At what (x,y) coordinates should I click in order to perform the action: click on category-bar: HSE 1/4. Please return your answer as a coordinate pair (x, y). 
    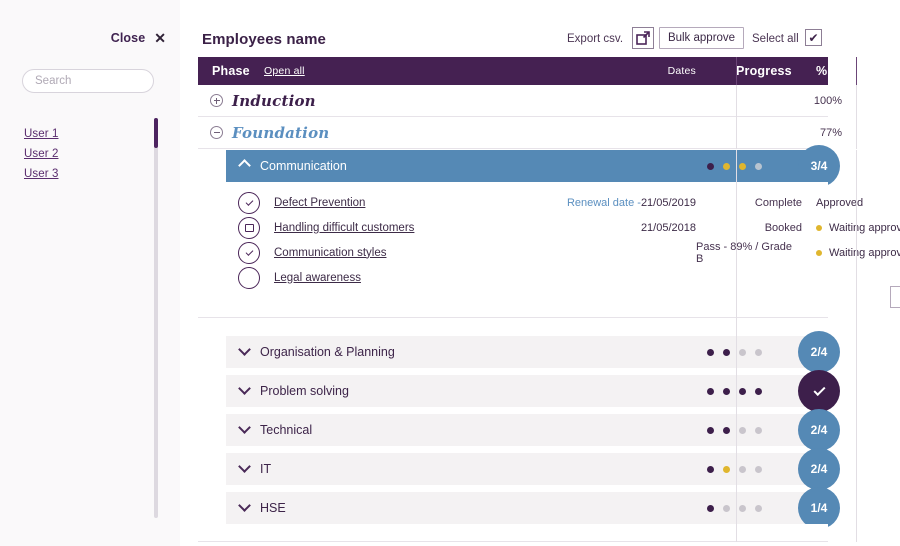
    Looking at the image, I should click on (533, 508).